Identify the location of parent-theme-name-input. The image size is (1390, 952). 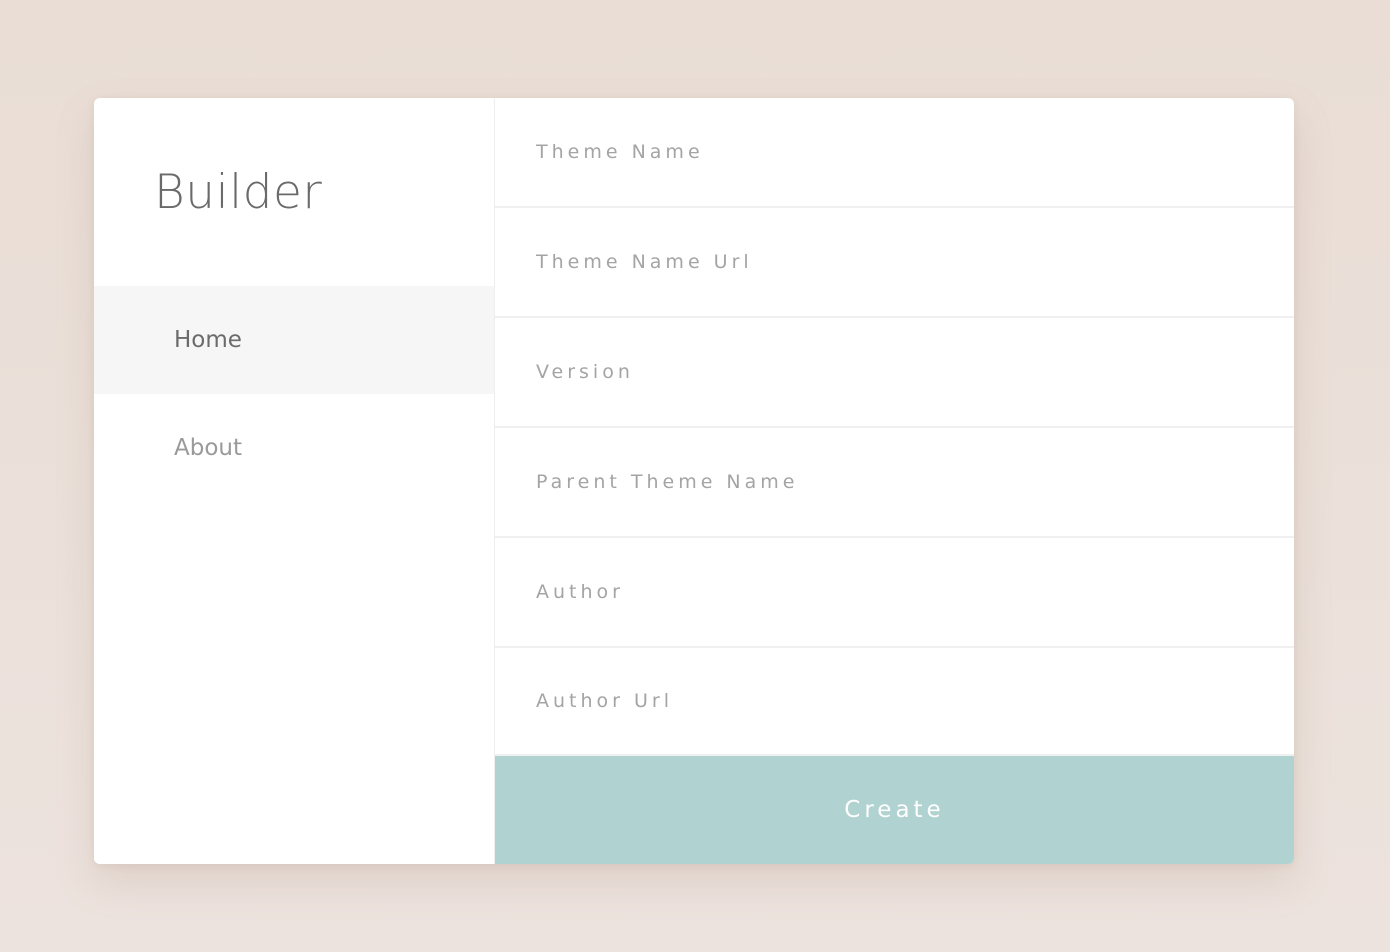
(894, 482).